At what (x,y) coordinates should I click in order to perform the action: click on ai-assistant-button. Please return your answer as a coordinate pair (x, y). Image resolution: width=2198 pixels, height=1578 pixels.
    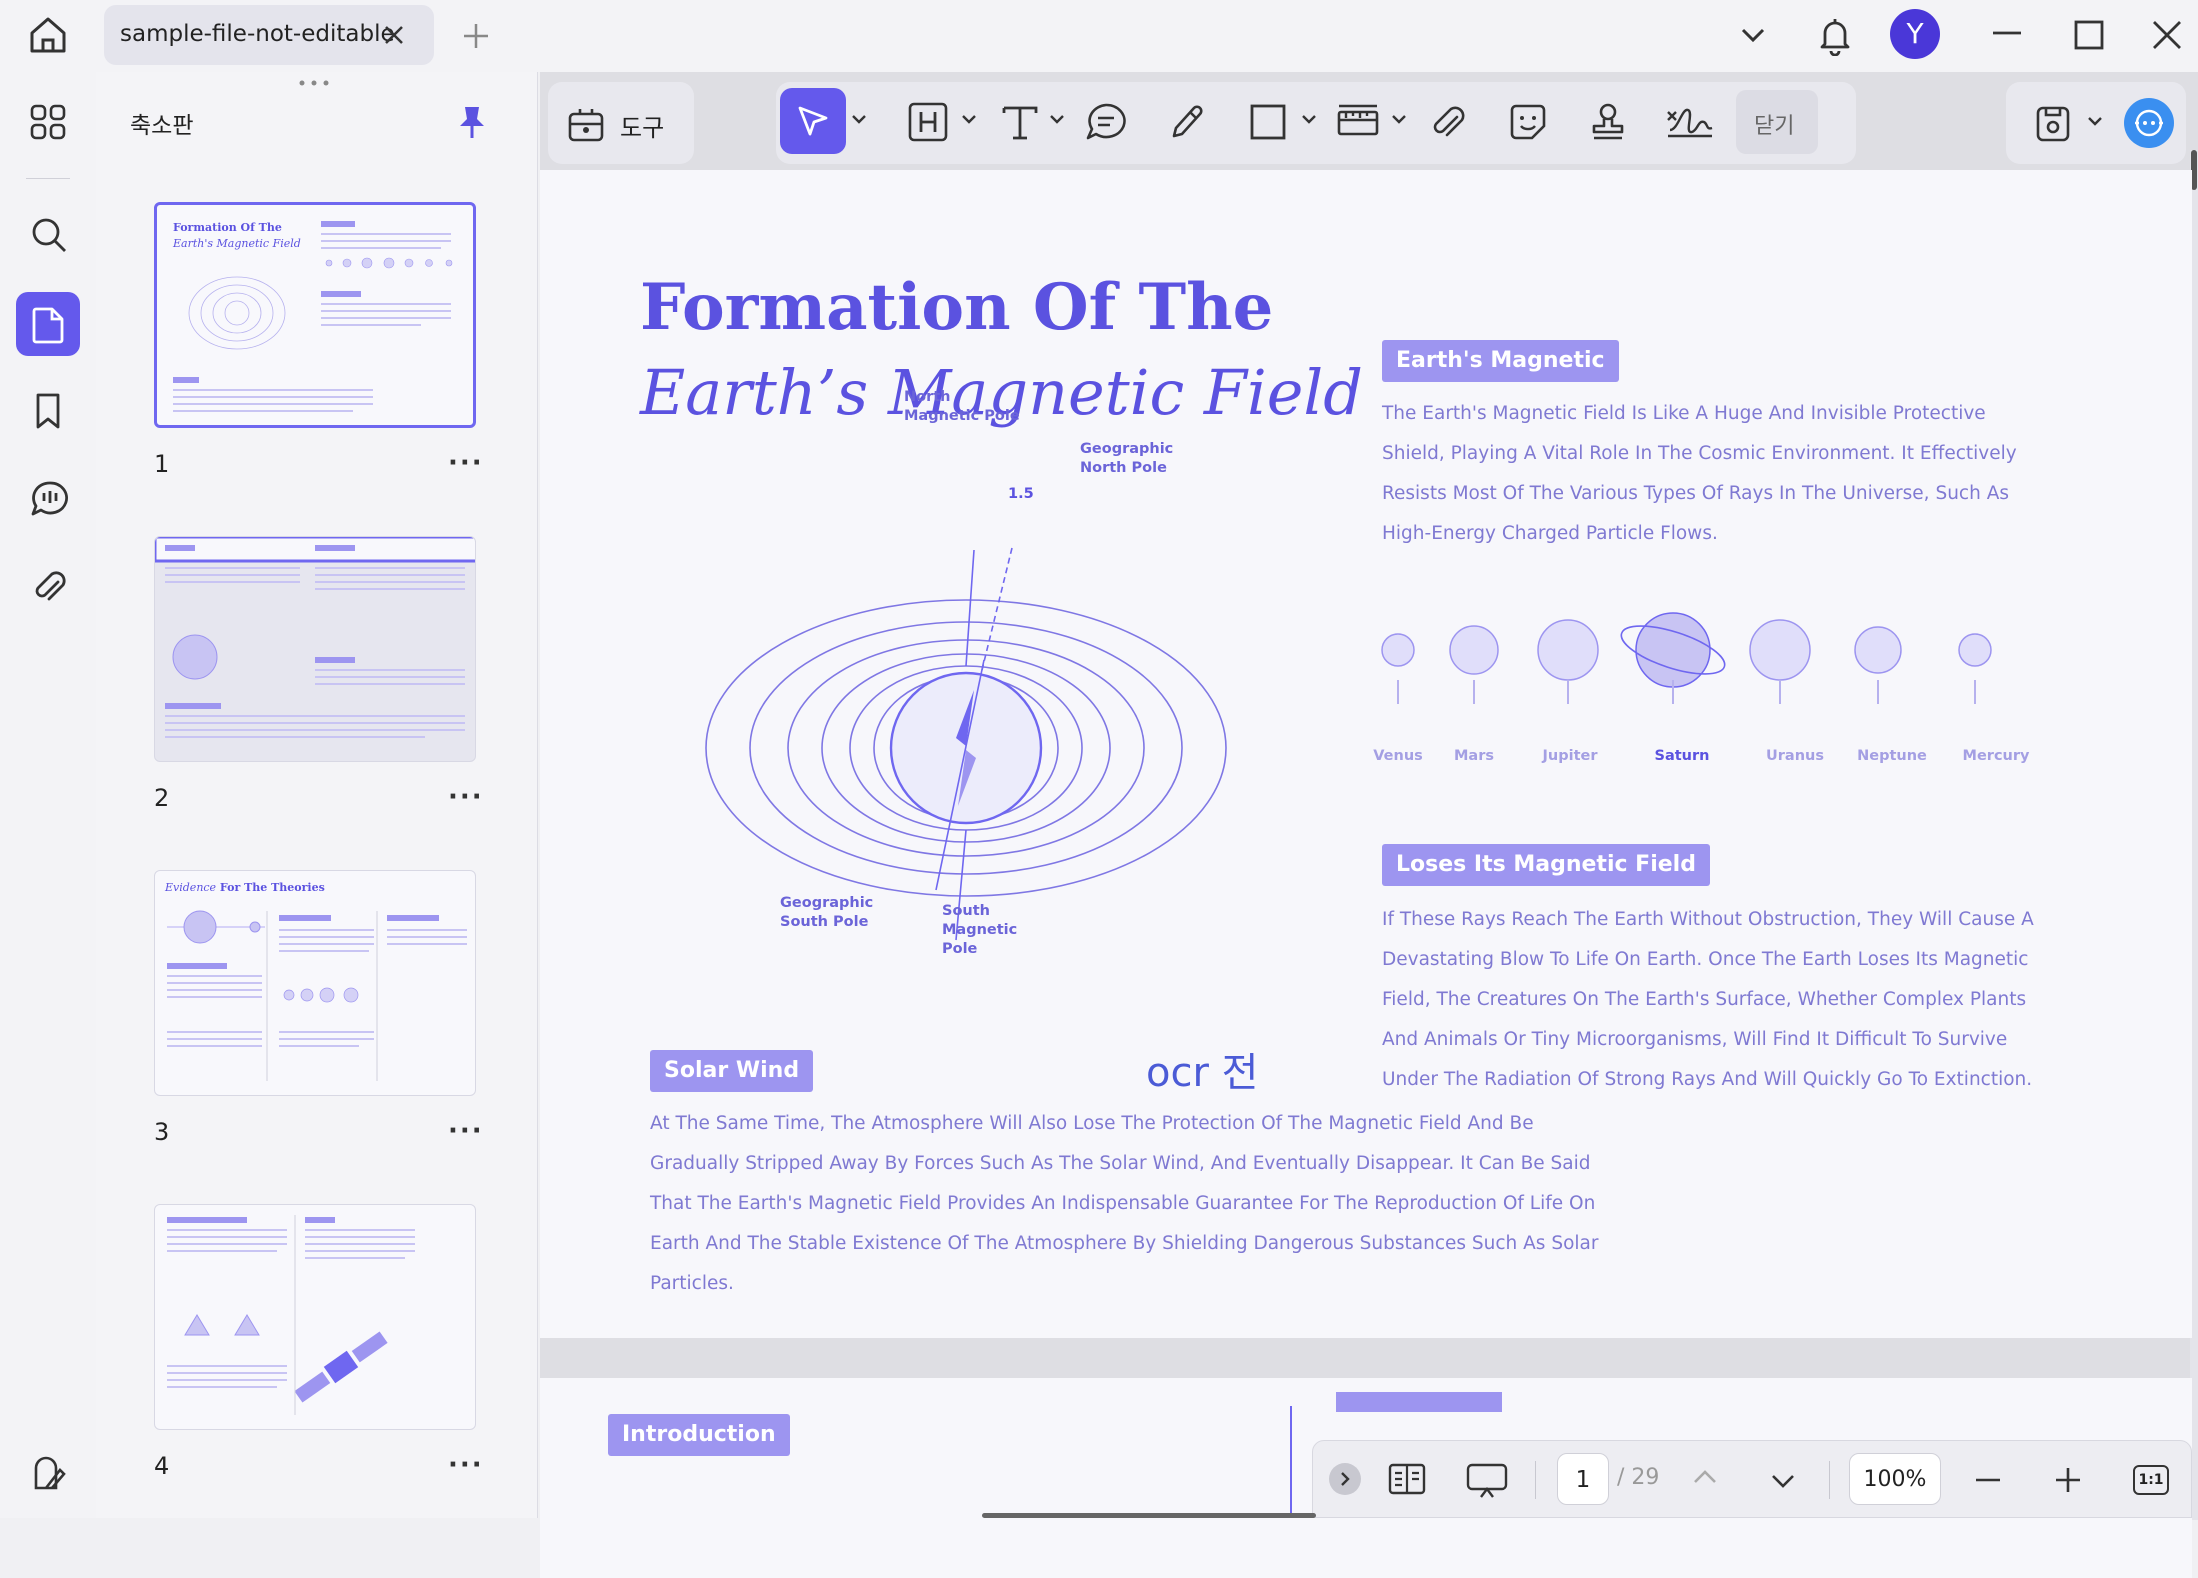
    Looking at the image, I should click on (2149, 123).